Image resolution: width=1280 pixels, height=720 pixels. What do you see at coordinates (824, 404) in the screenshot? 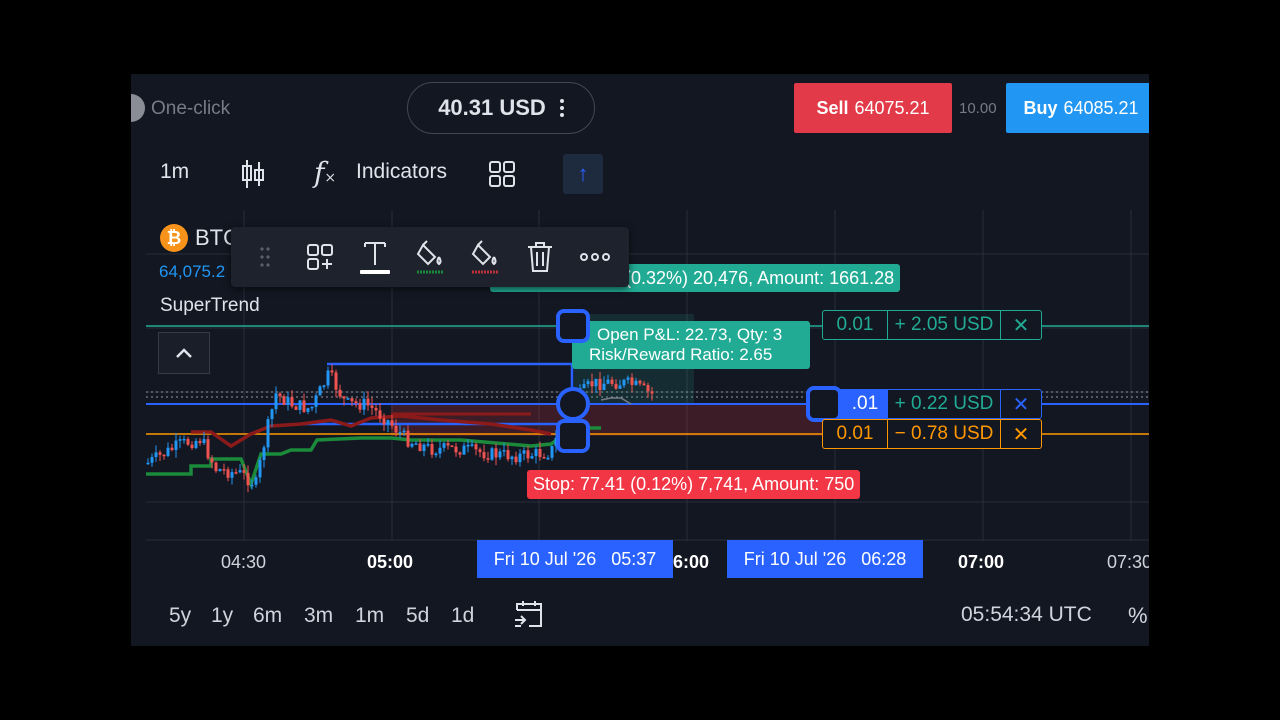
I see `entry-order-handle` at bounding box center [824, 404].